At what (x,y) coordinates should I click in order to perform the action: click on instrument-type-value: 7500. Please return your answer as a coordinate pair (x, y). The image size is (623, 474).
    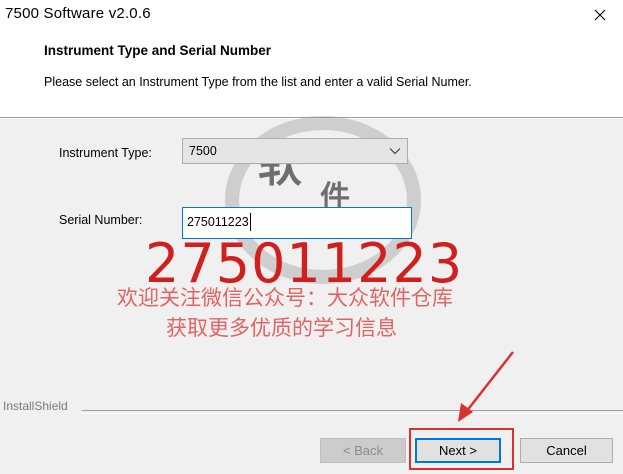
    Looking at the image, I should click on (203, 151).